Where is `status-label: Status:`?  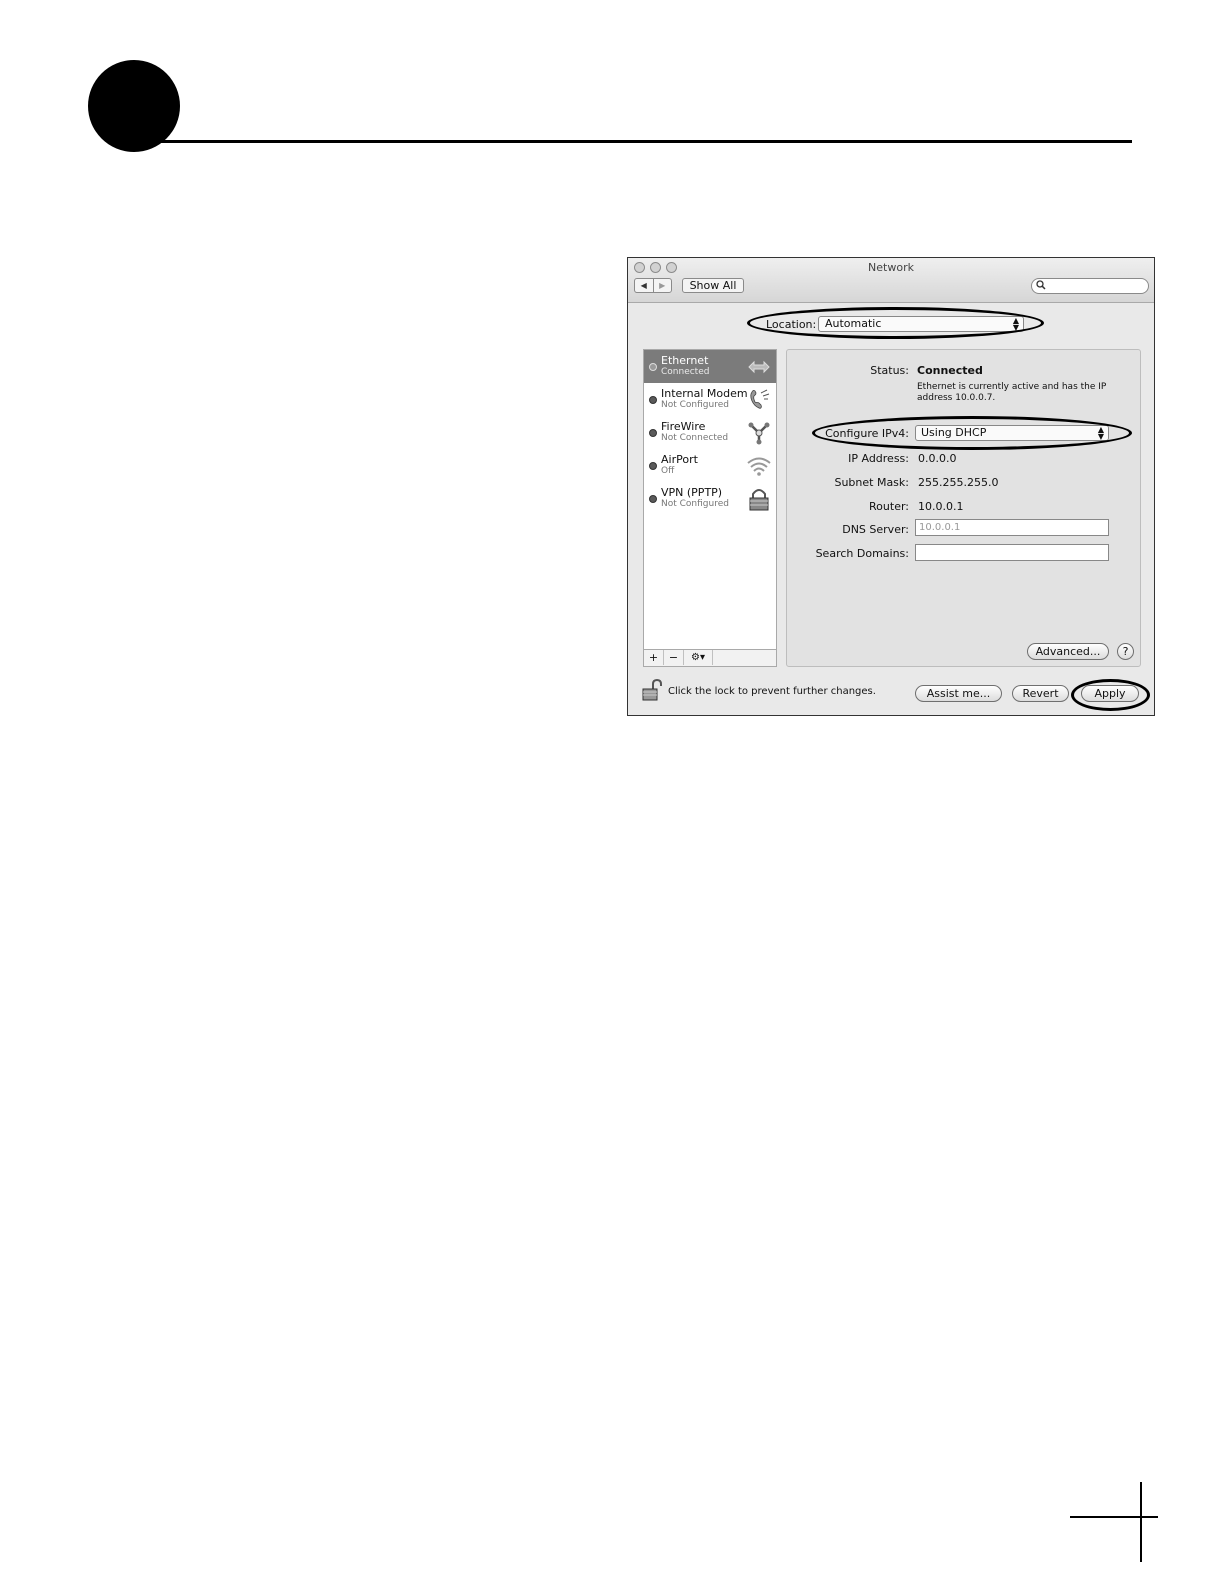
status-label: Status: is located at coordinates (889, 370).